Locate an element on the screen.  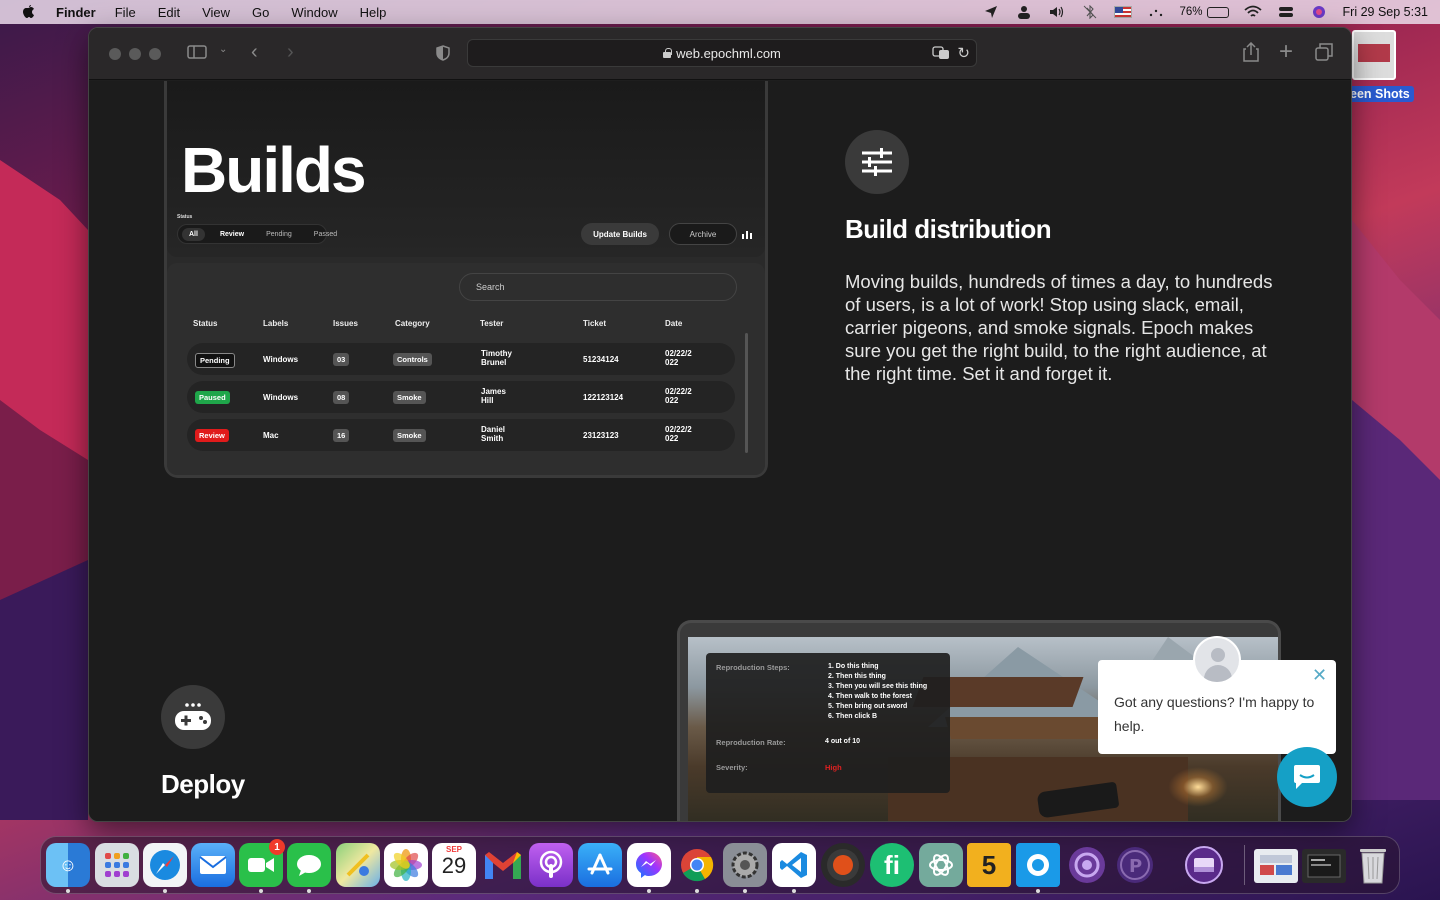
share-icon is located at coordinates (1251, 54).